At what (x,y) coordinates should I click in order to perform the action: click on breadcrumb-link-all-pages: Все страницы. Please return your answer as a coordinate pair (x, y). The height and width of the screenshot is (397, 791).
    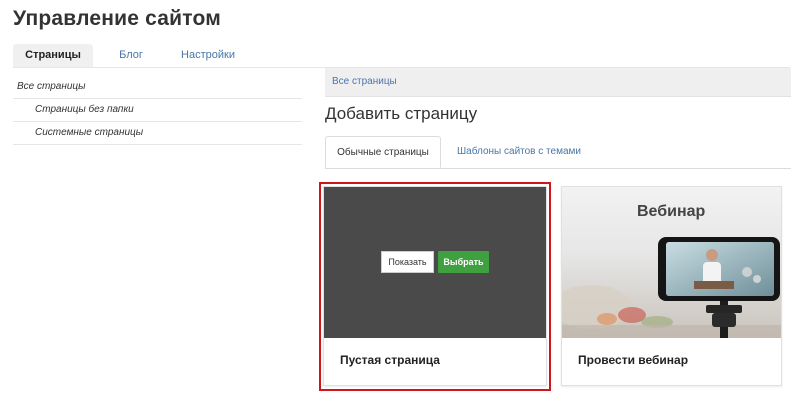
    Looking at the image, I should click on (364, 81).